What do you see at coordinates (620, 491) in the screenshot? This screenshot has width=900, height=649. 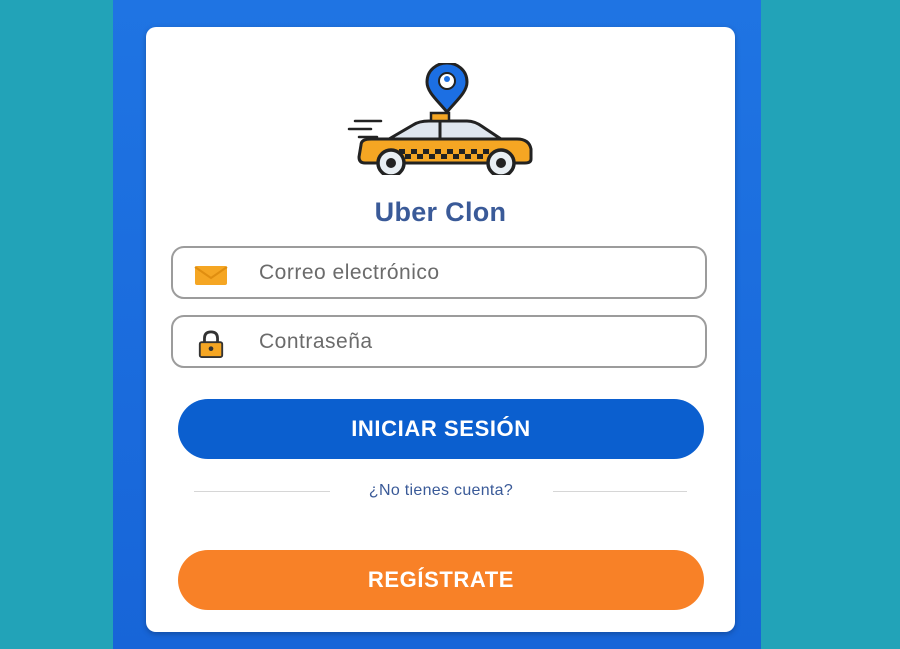 I see `divider-right` at bounding box center [620, 491].